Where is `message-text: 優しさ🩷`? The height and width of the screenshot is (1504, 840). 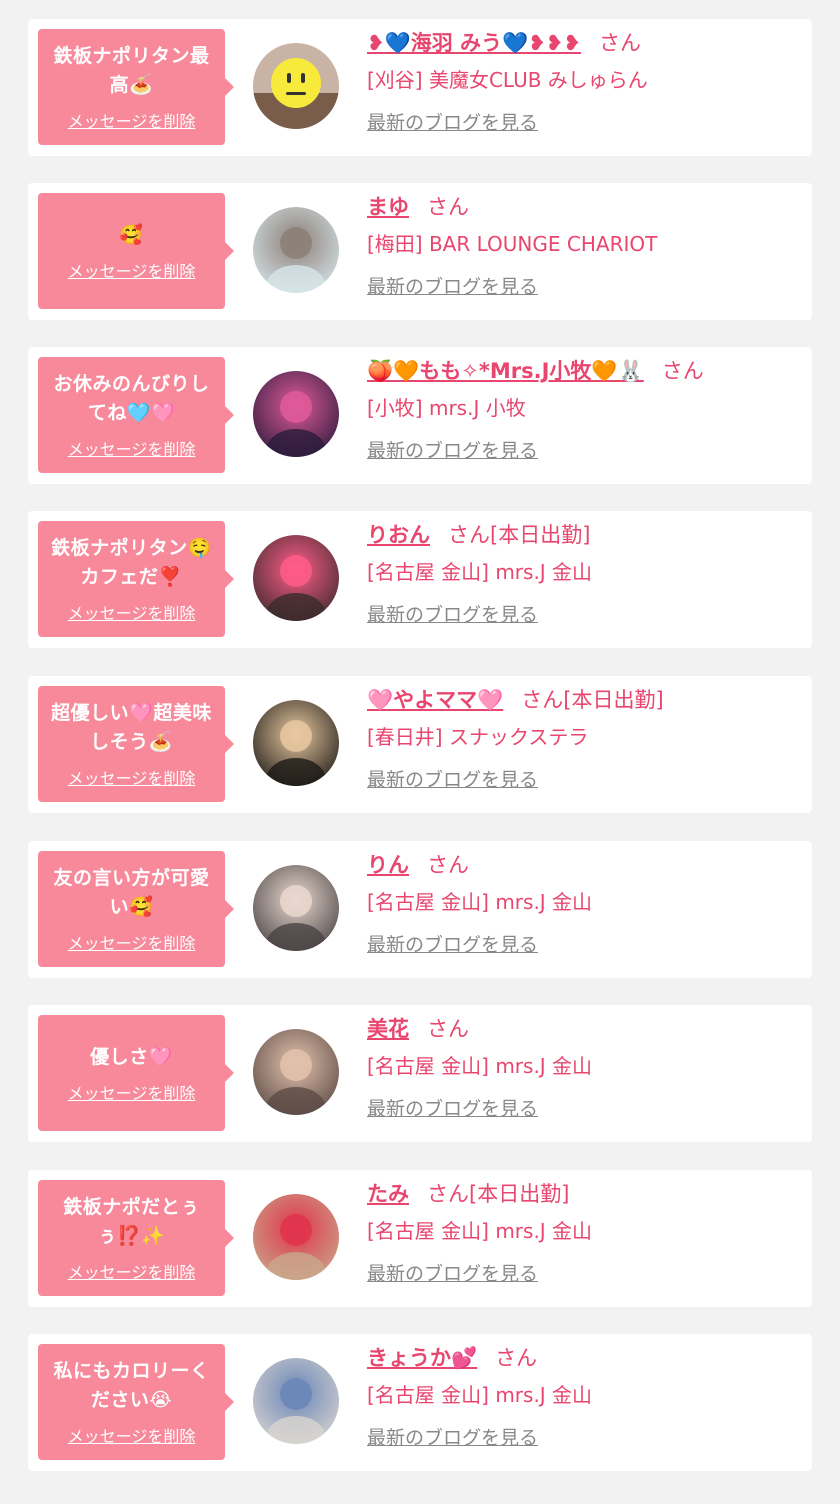
message-text: 優しさ🩷 is located at coordinates (131, 1056).